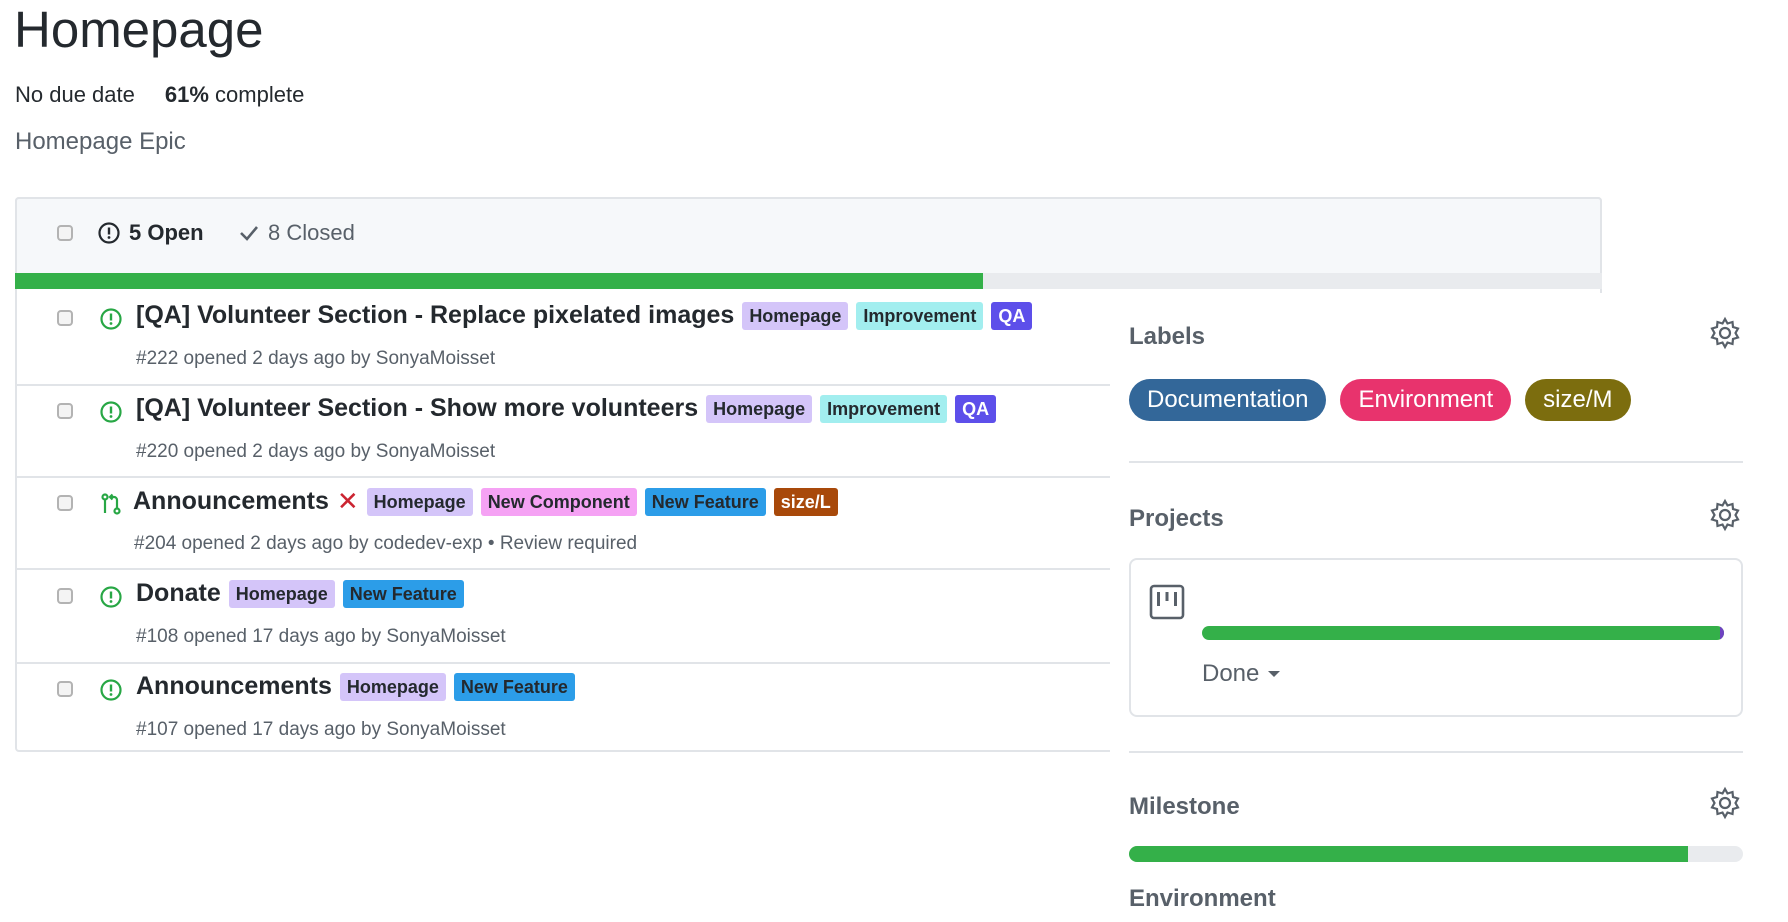  What do you see at coordinates (1274, 674) in the screenshot?
I see `caret-down-icon` at bounding box center [1274, 674].